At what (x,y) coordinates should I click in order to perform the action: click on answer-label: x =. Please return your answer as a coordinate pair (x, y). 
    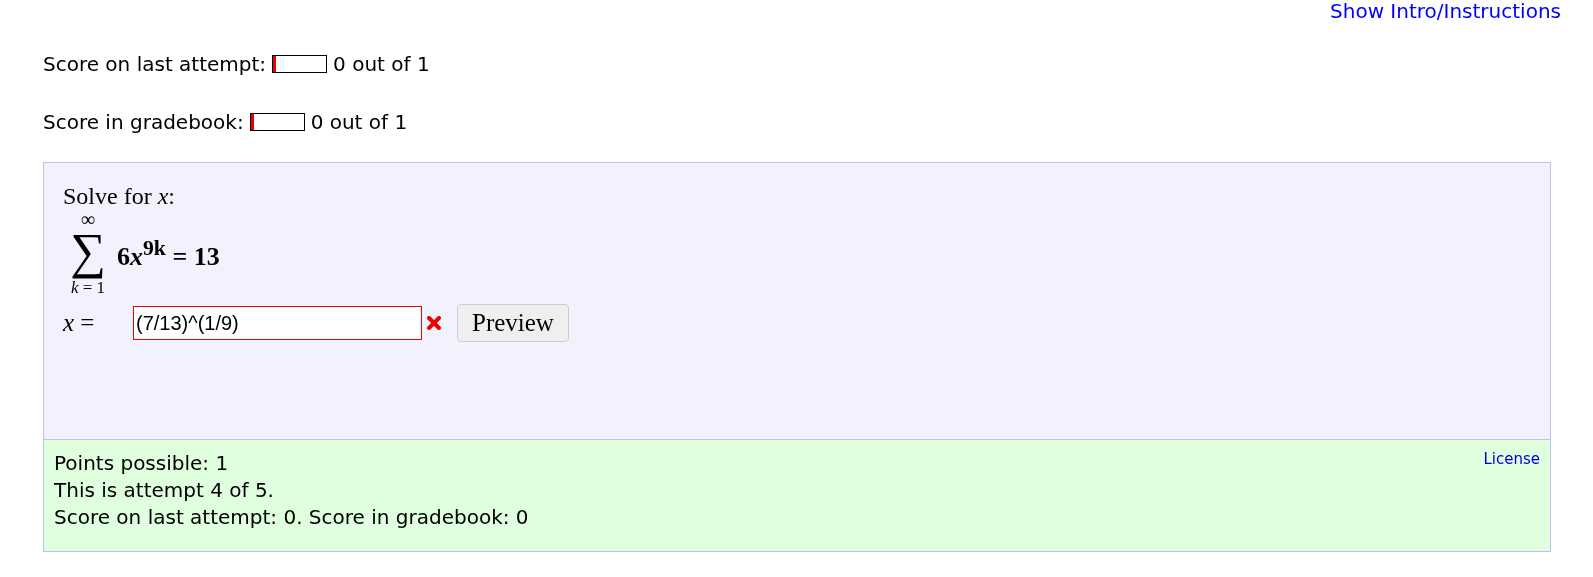
    Looking at the image, I should click on (79, 323).